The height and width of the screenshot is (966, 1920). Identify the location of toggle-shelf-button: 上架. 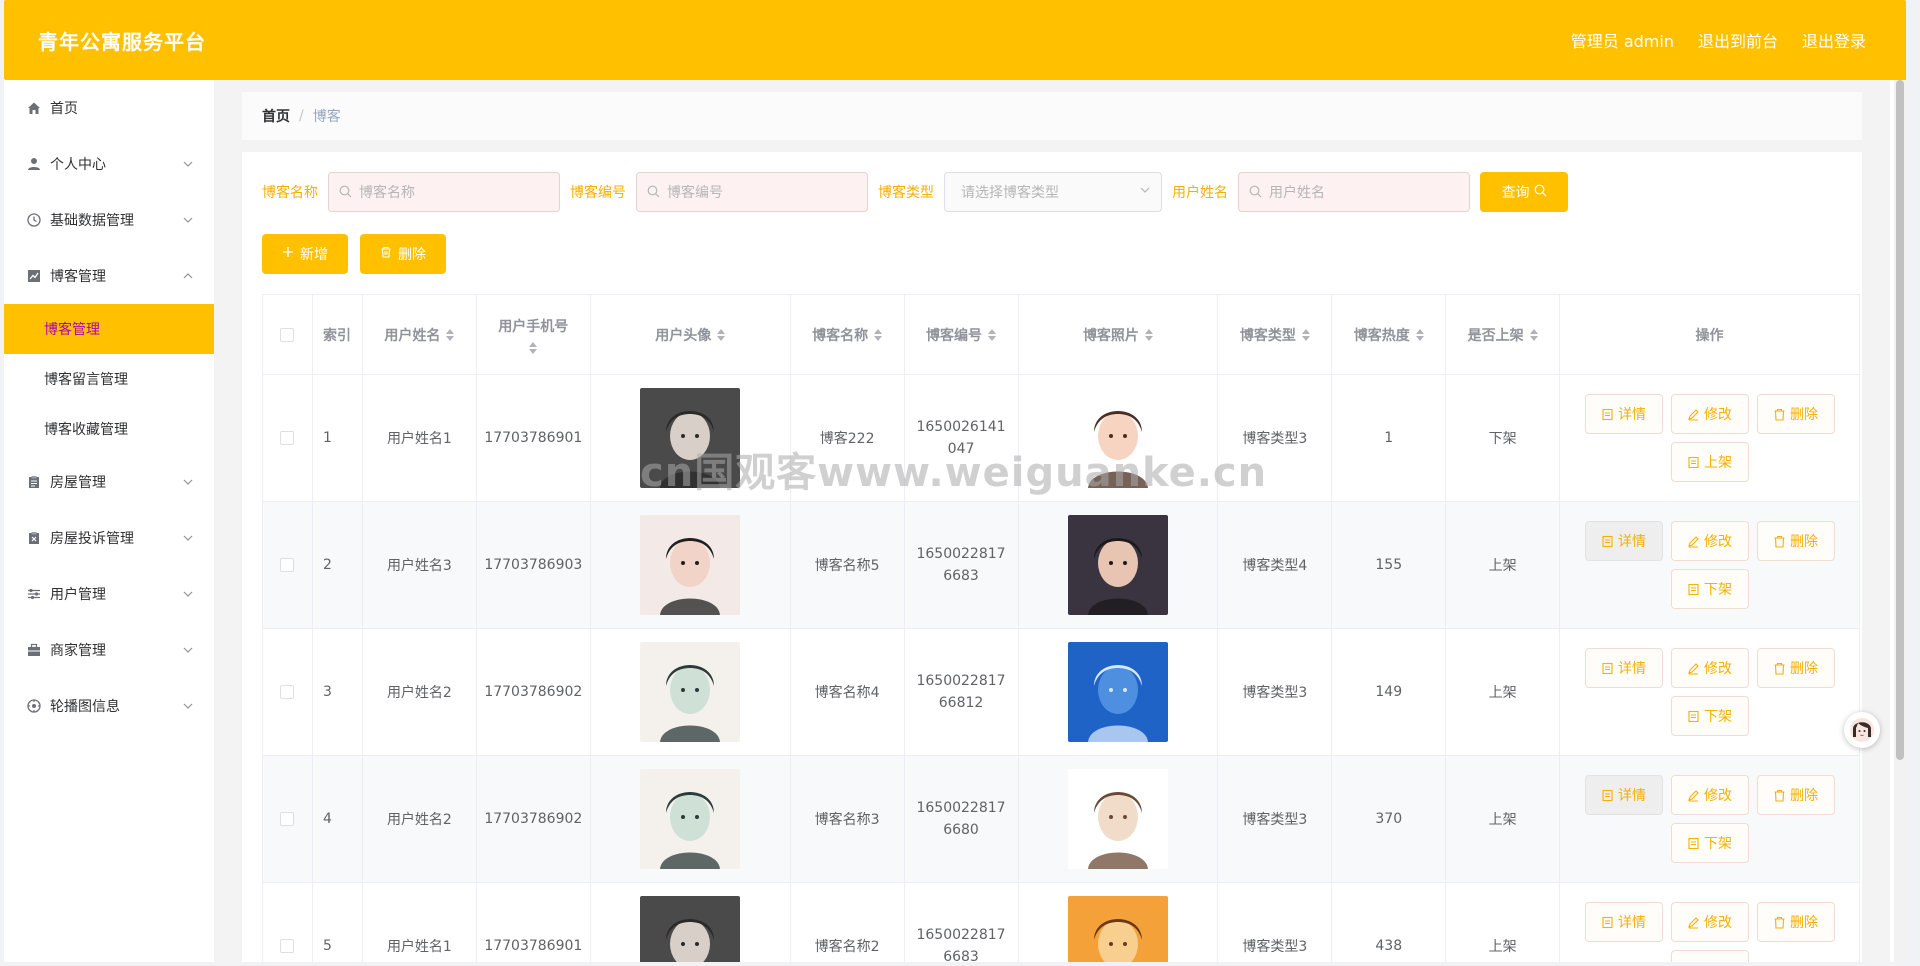
(1709, 462).